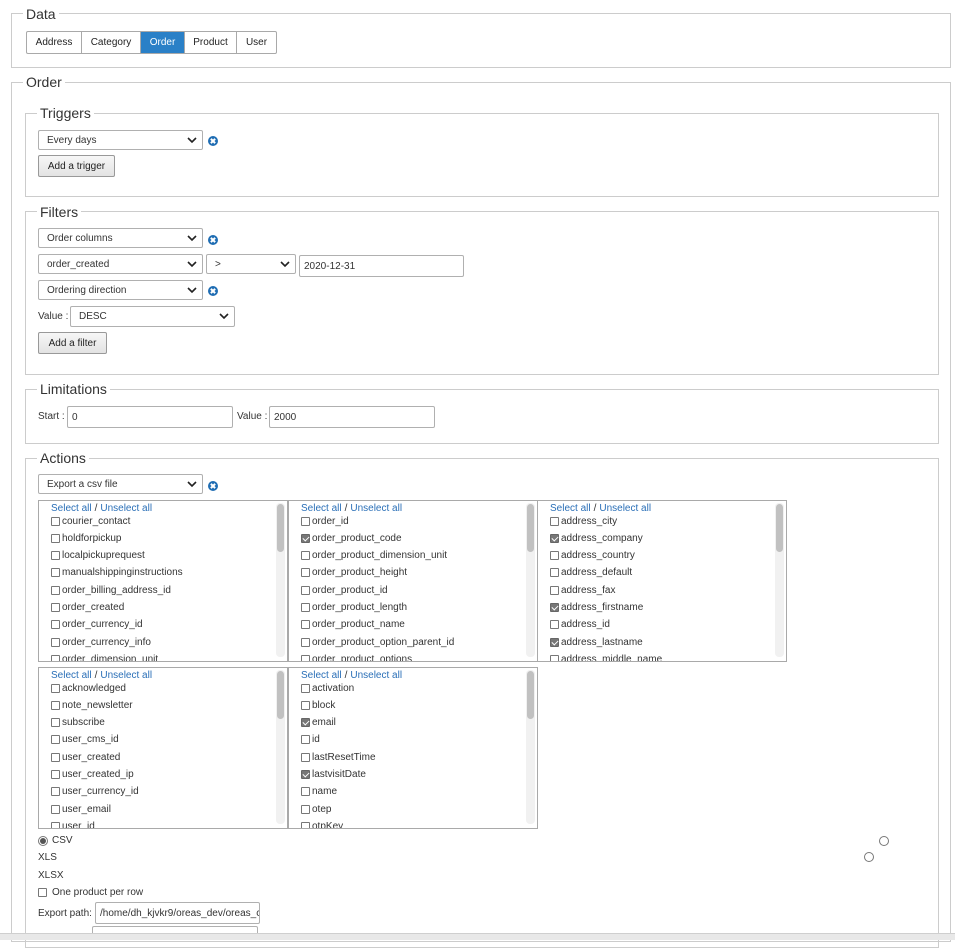 The width and height of the screenshot is (955, 948). Describe the element at coordinates (120, 264) in the screenshot. I see `filter-field-select: order_created` at that location.